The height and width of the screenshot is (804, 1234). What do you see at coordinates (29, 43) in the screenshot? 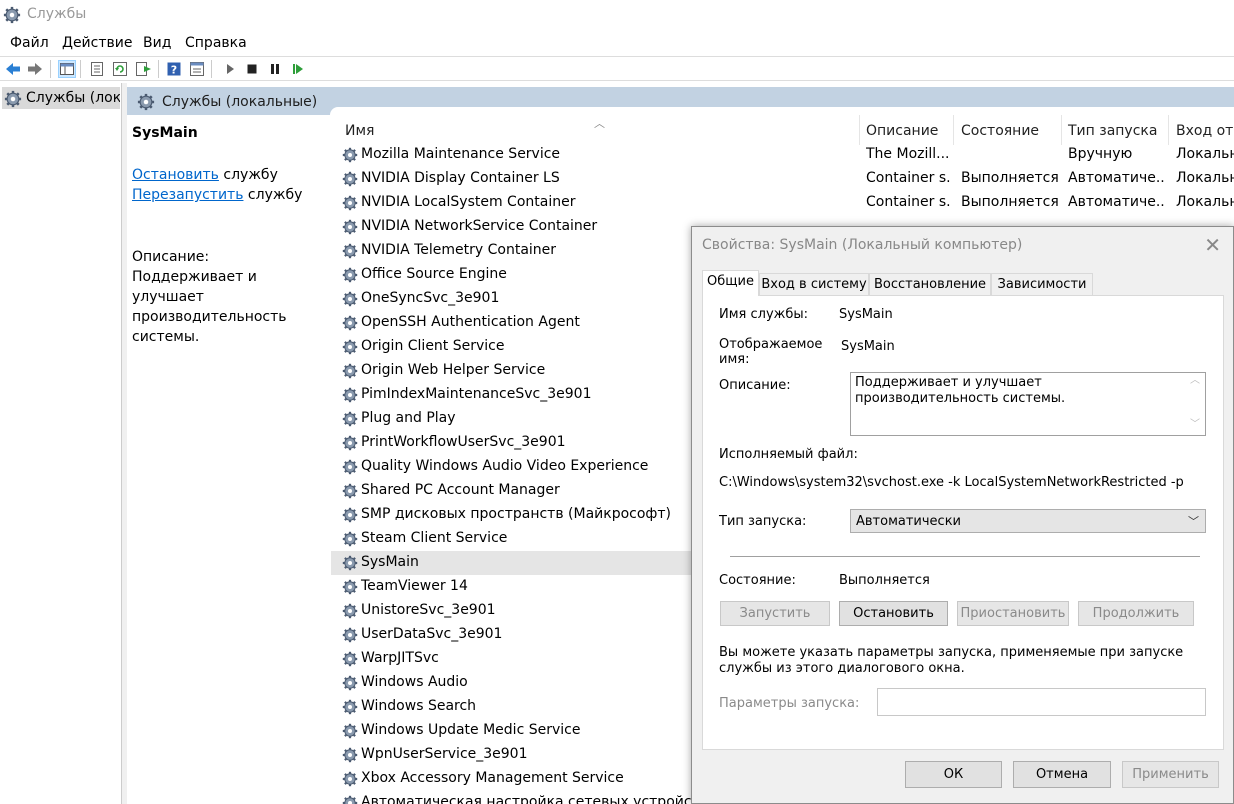
I see `menu-file: Файл` at bounding box center [29, 43].